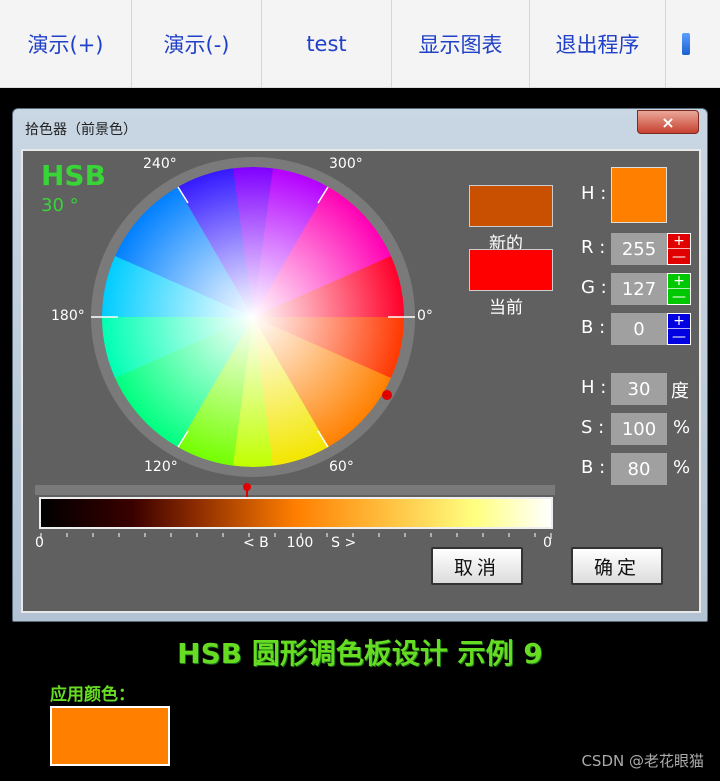 The width and height of the screenshot is (720, 781). What do you see at coordinates (92, 695) in the screenshot?
I see `applied-color-label: 应用颜色：` at bounding box center [92, 695].